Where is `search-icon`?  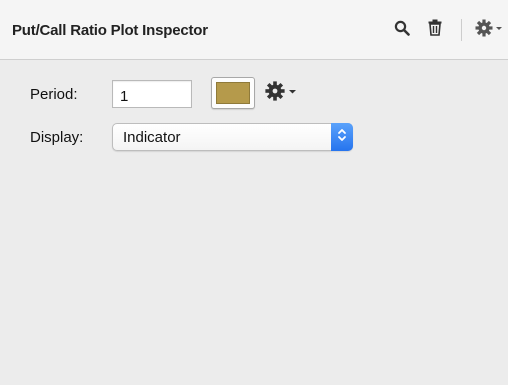 search-icon is located at coordinates (402, 30).